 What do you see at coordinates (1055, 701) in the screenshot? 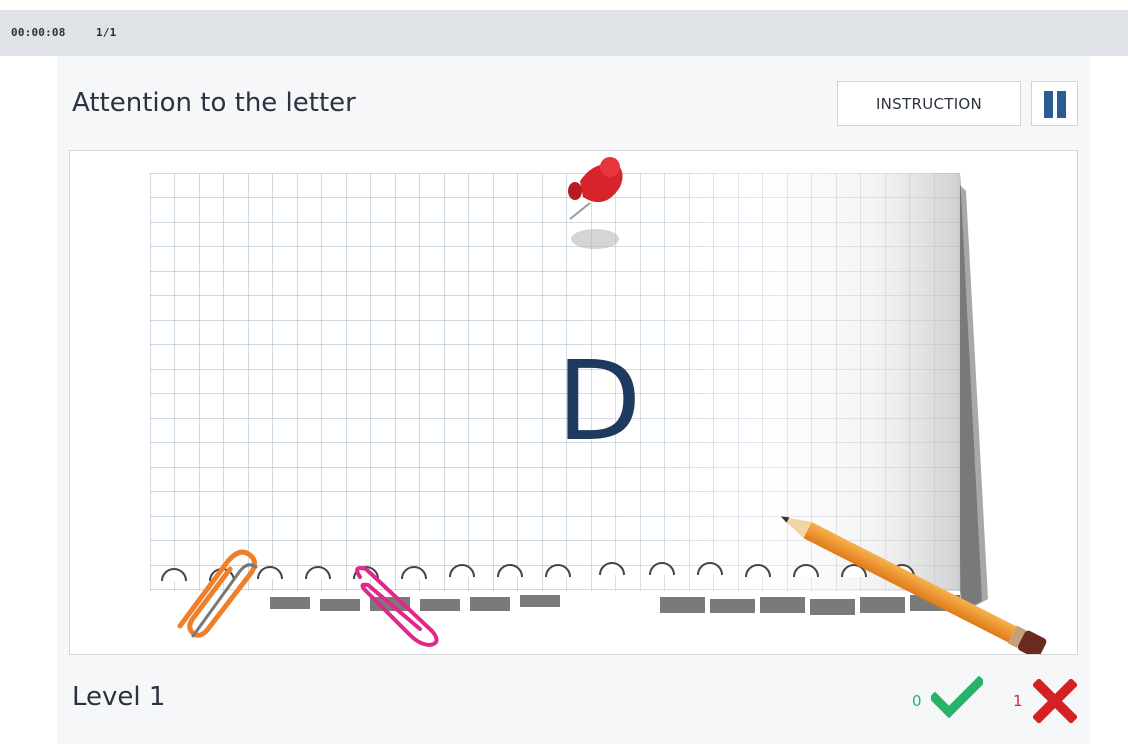
I see `cross-icon` at bounding box center [1055, 701].